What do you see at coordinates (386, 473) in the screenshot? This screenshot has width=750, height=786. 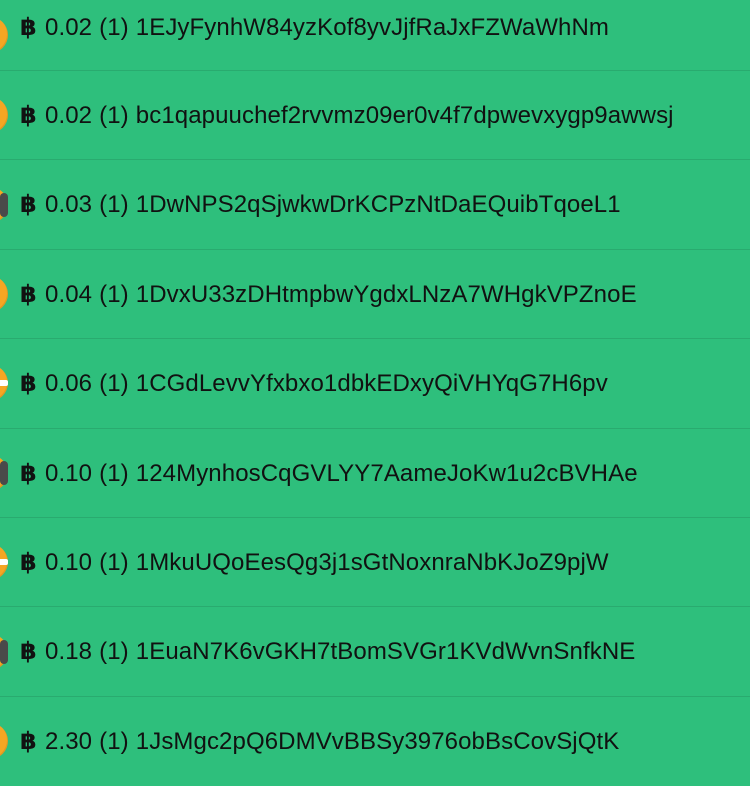 I see `address: 124MynhosCqGVLYY7AameJoKw1u2cBVHAe` at bounding box center [386, 473].